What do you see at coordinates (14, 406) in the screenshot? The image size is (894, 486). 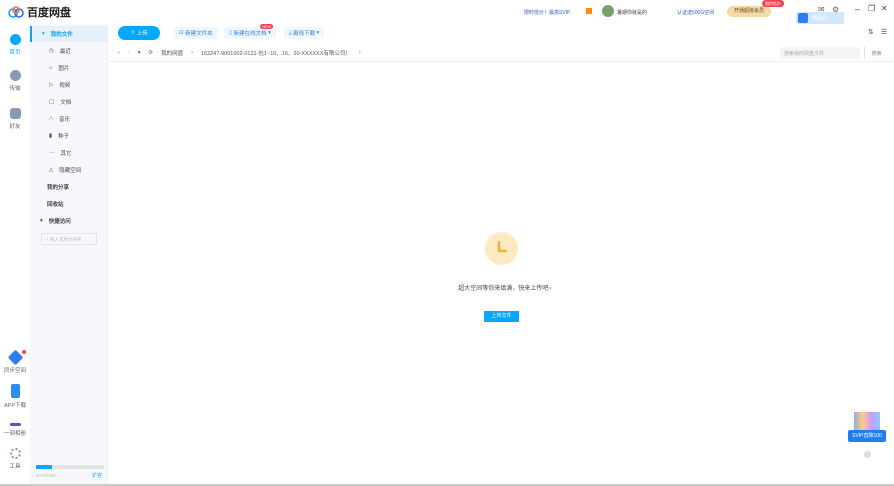 I see `rail-label: APP下载` at bounding box center [14, 406].